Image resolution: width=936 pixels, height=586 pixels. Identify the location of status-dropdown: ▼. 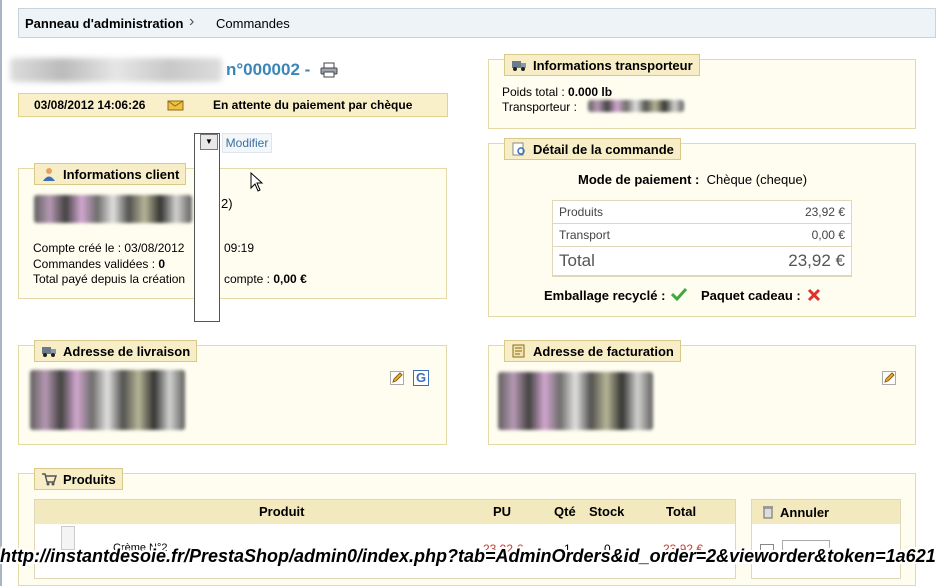
(207, 227).